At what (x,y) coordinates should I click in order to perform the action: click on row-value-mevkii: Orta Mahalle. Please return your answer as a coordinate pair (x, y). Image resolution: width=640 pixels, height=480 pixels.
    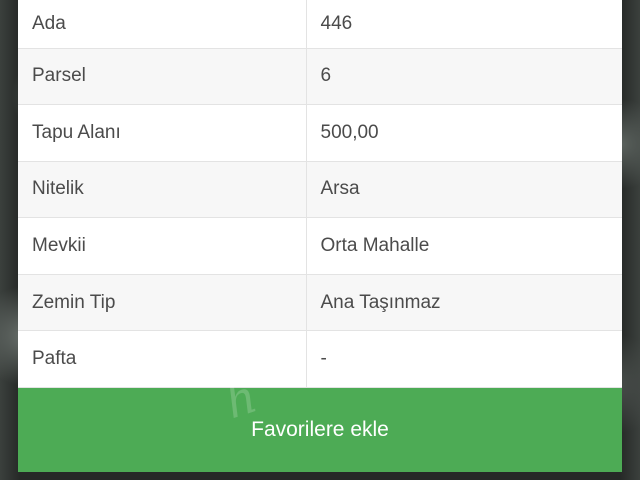
    Looking at the image, I should click on (464, 246).